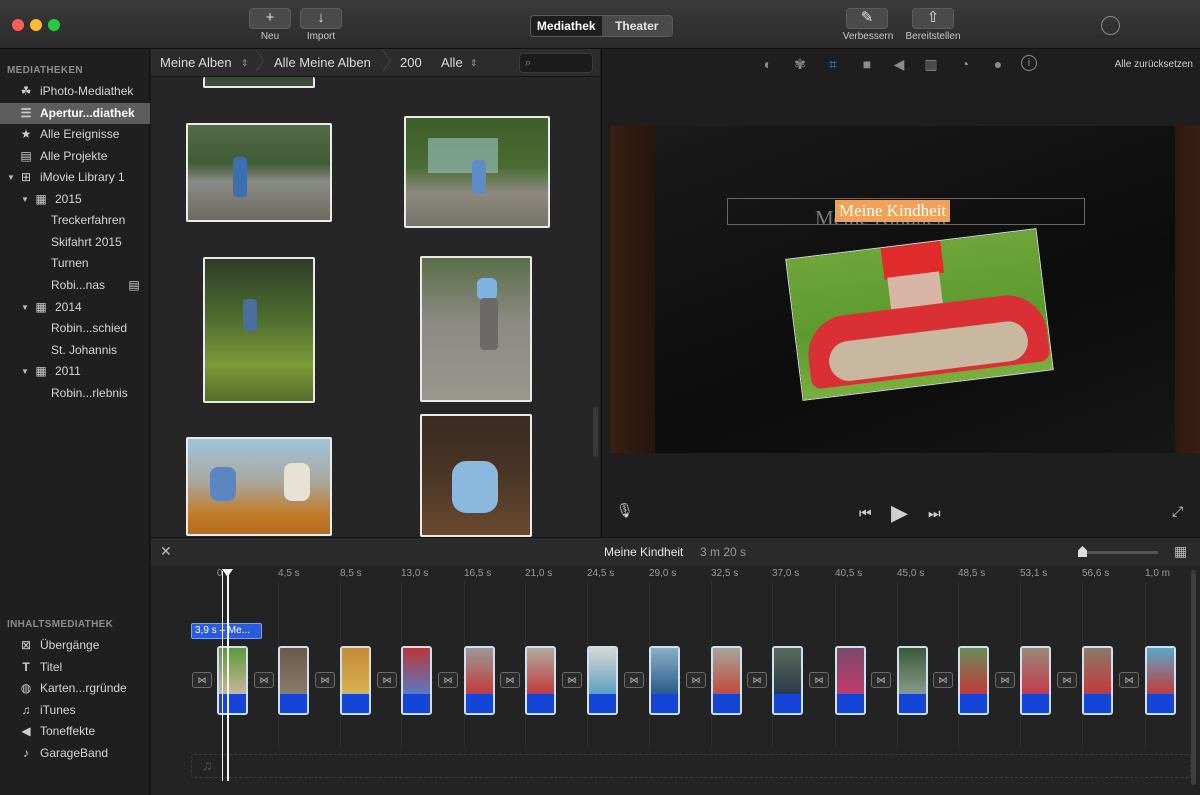 This screenshot has width=1200, height=795. I want to click on background-music-lane: ♫, so click(691, 766).